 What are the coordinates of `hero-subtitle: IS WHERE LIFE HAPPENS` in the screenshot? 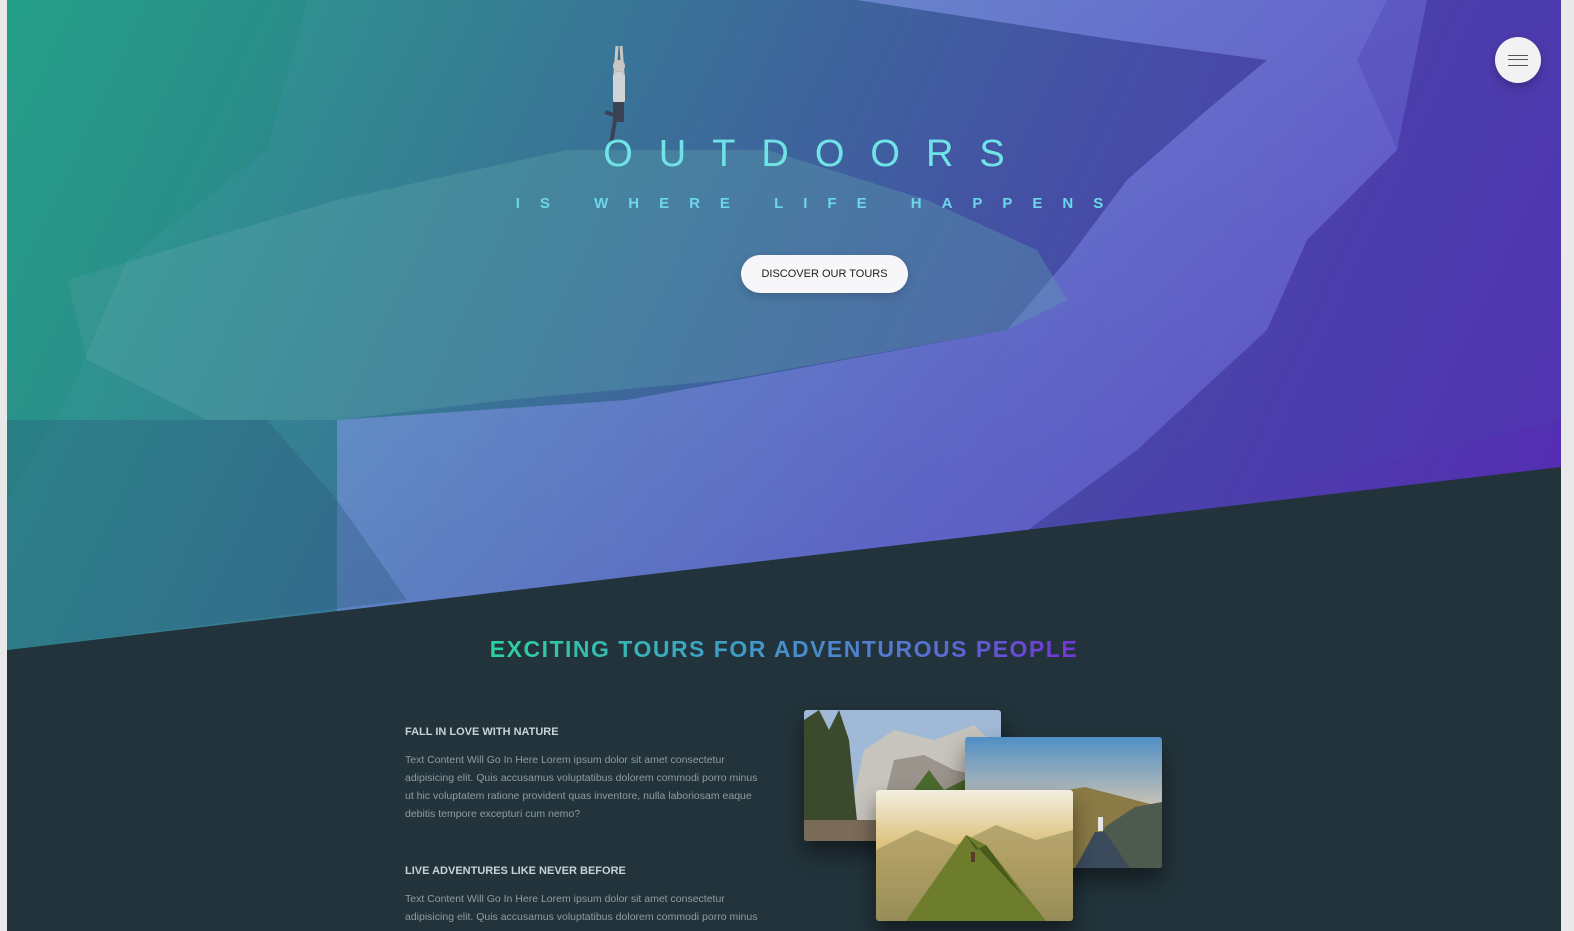 It's located at (819, 203).